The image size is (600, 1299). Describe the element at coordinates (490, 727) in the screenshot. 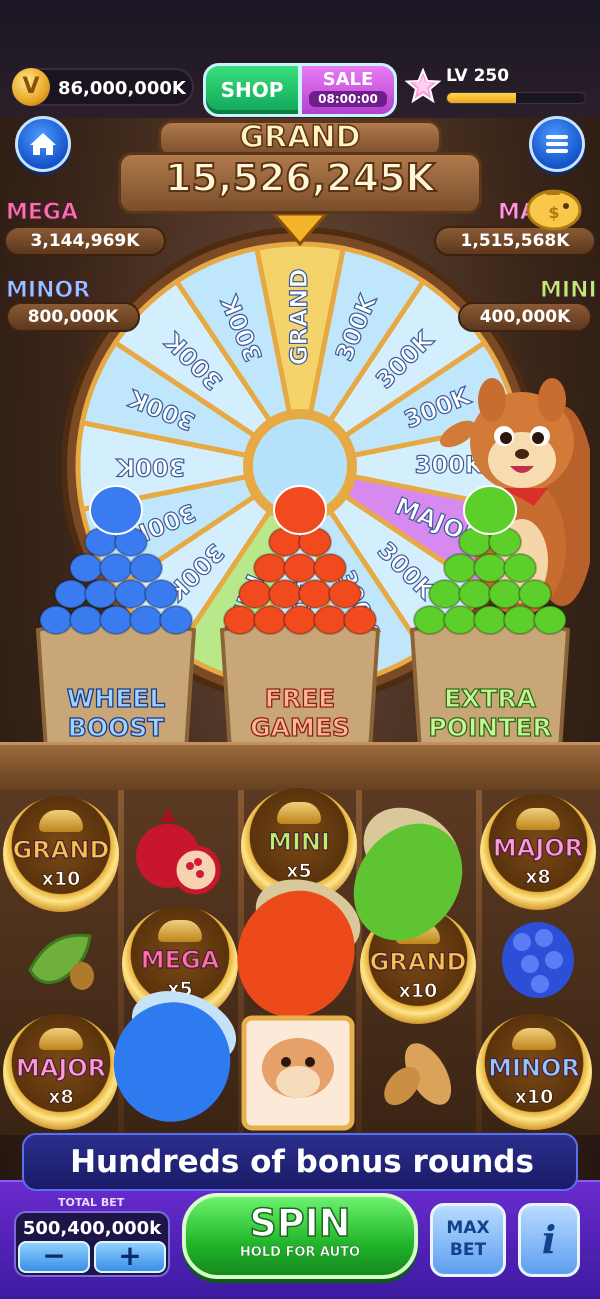

I see `extra-pointer-line2: POINTER` at that location.